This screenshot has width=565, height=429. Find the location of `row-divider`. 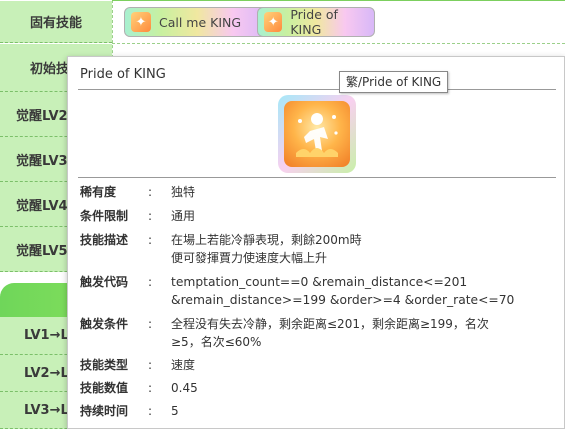

row-divider is located at coordinates (338, 44).